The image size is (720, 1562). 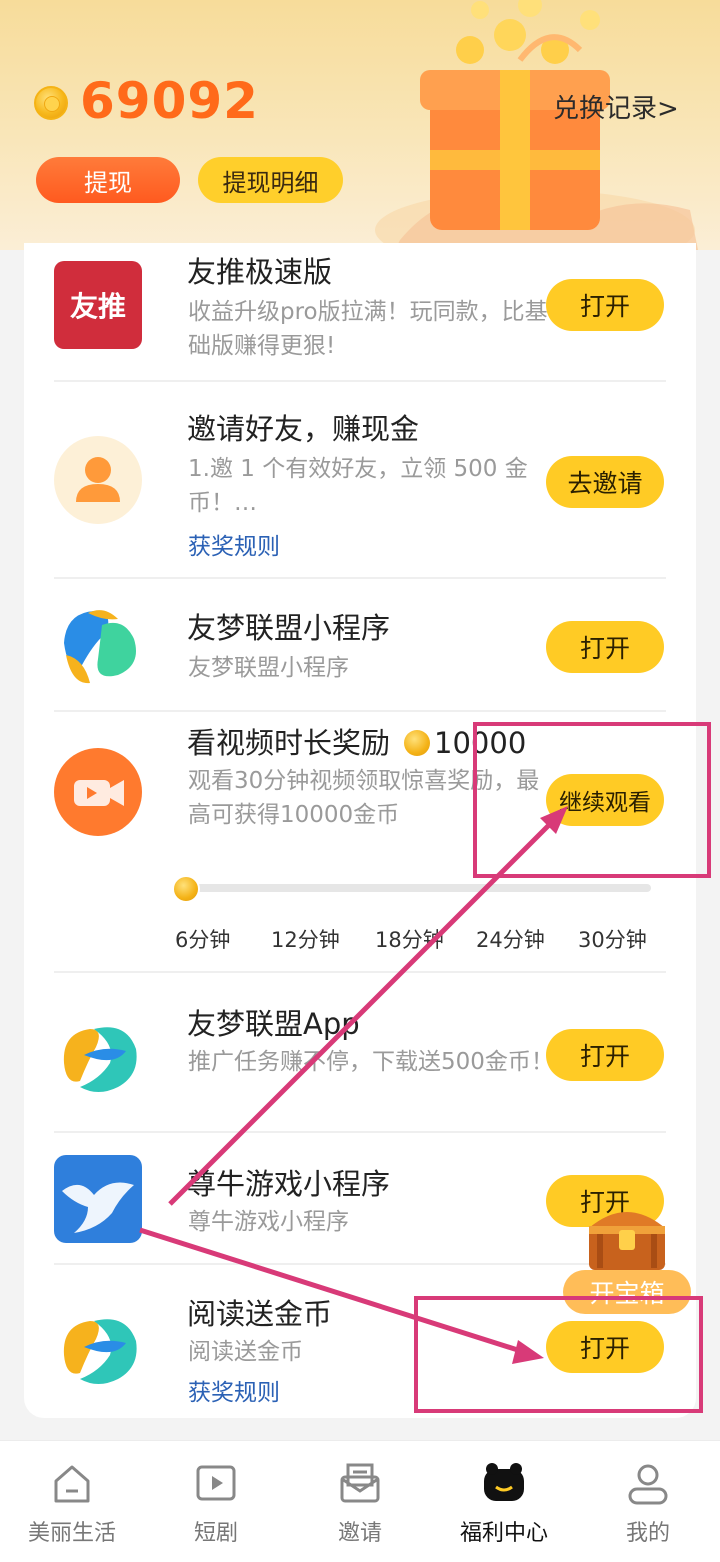 What do you see at coordinates (98, 305) in the screenshot?
I see `youtui-app-icon: 友推` at bounding box center [98, 305].